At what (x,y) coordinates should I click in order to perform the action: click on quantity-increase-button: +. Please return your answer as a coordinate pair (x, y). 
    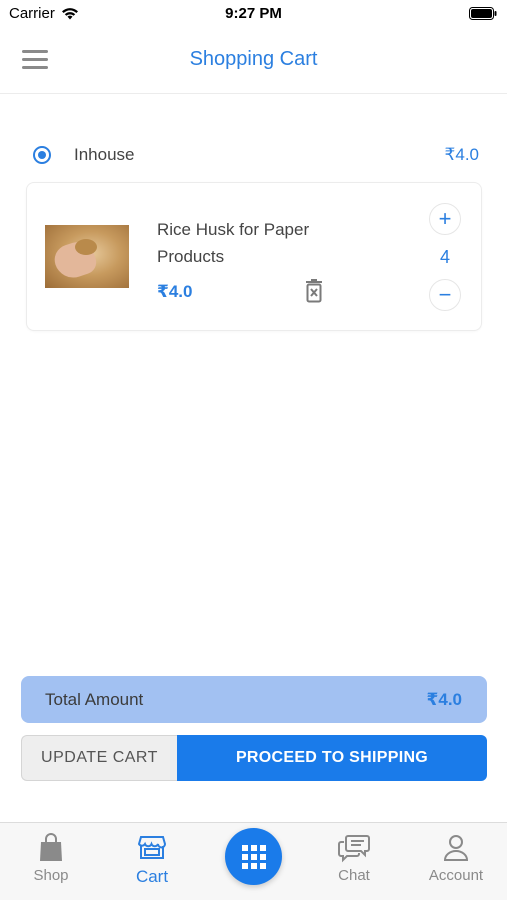
    Looking at the image, I should click on (445, 219).